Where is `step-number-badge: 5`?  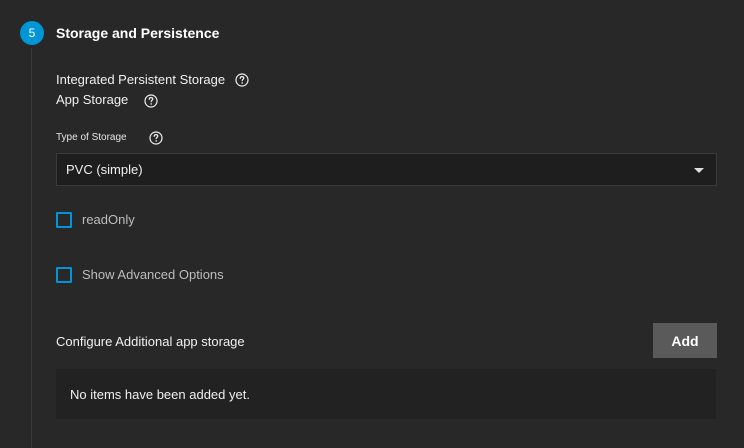 step-number-badge: 5 is located at coordinates (32, 33).